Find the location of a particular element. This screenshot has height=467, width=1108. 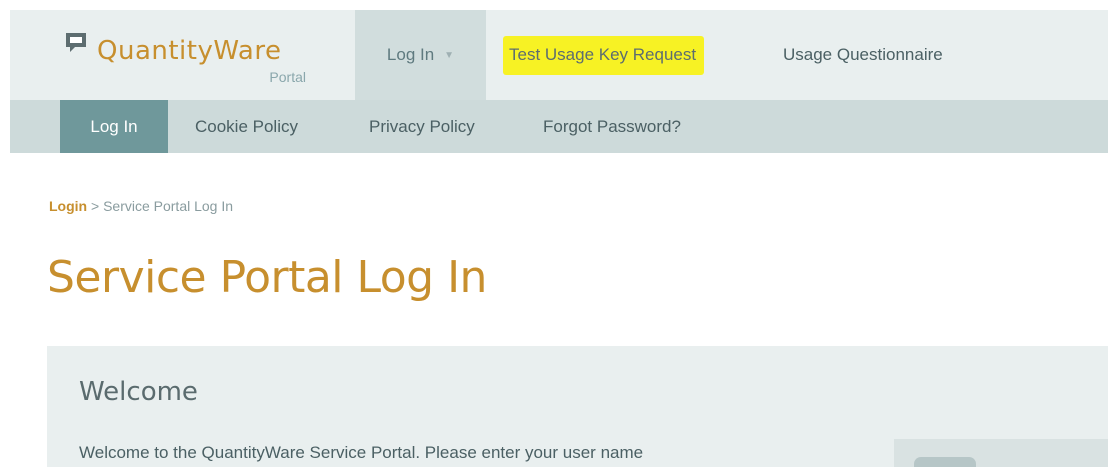

breadcrumb-current: Service Portal Log In is located at coordinates (168, 206).